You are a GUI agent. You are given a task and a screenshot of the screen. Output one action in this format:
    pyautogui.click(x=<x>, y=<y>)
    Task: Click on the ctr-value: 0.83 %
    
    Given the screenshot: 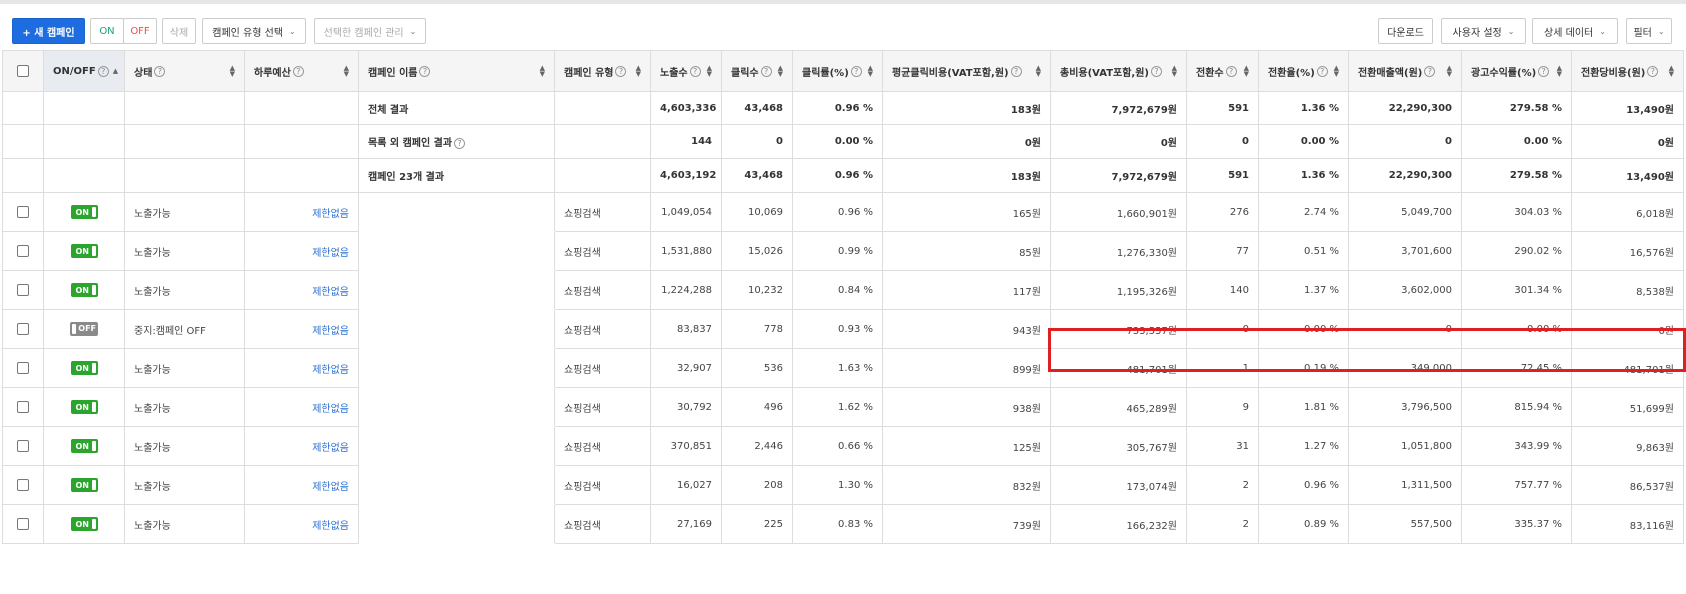 What is the action you would take?
    pyautogui.click(x=837, y=524)
    